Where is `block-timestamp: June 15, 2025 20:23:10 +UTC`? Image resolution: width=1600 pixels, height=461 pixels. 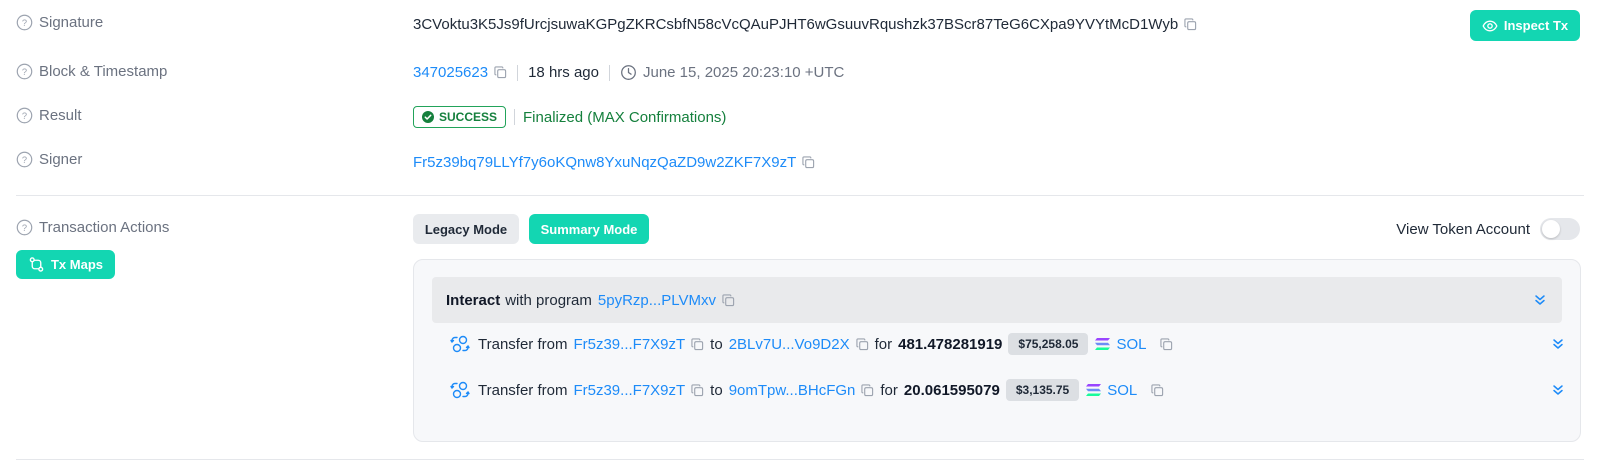
block-timestamp: June 15, 2025 20:23:10 +UTC is located at coordinates (743, 72).